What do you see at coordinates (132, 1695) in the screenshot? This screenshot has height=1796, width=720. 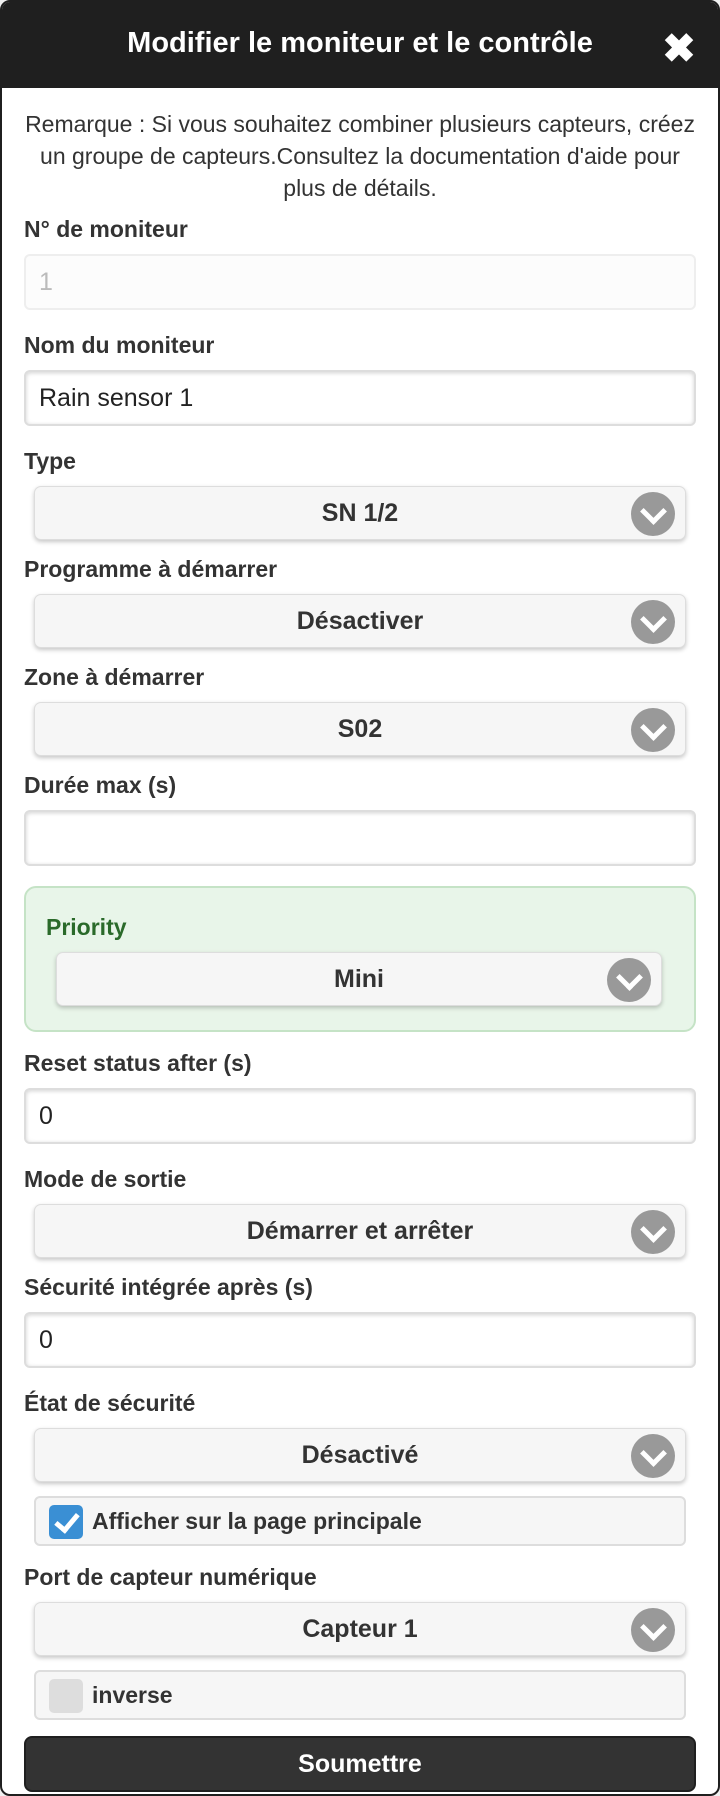 I see `inverse-label: inverse` at bounding box center [132, 1695].